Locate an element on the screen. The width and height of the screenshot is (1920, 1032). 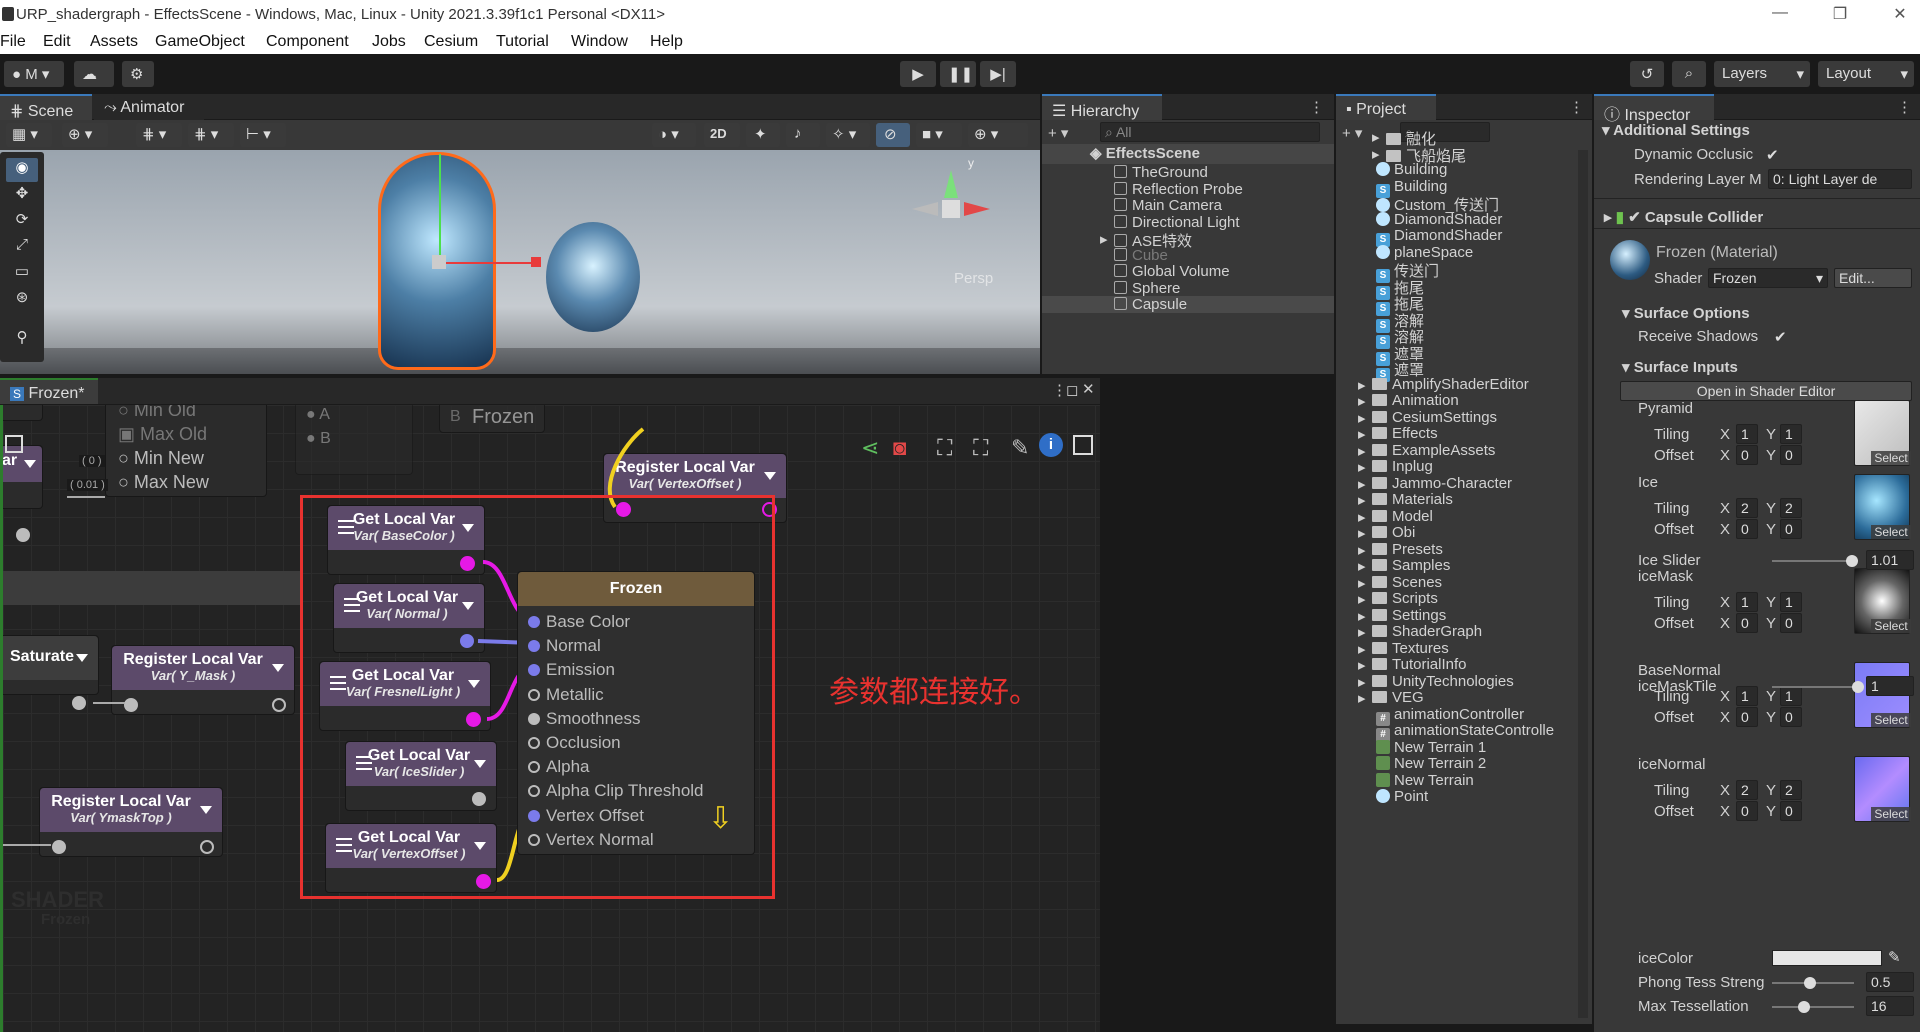
project-item: ▸ CesiumSettings is located at coordinates (1416, 418).